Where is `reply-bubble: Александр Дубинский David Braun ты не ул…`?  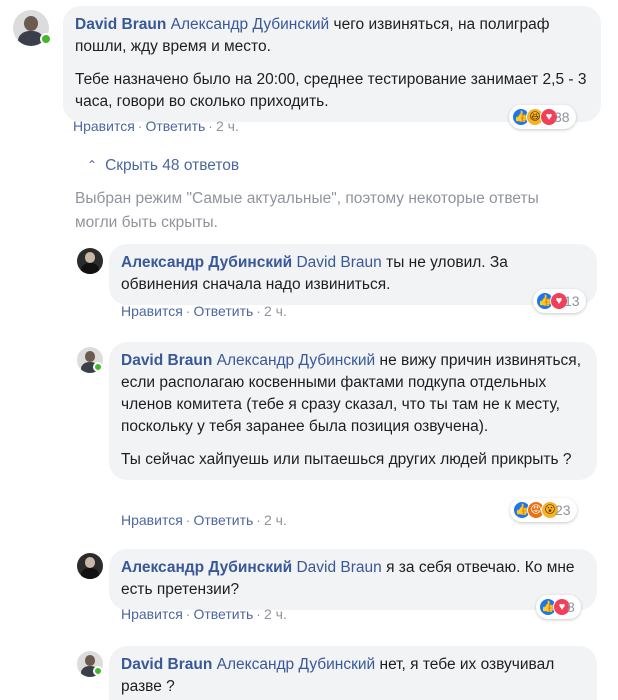
reply-bubble: Александр Дубинский David Braun ты не ул… is located at coordinates (353, 274).